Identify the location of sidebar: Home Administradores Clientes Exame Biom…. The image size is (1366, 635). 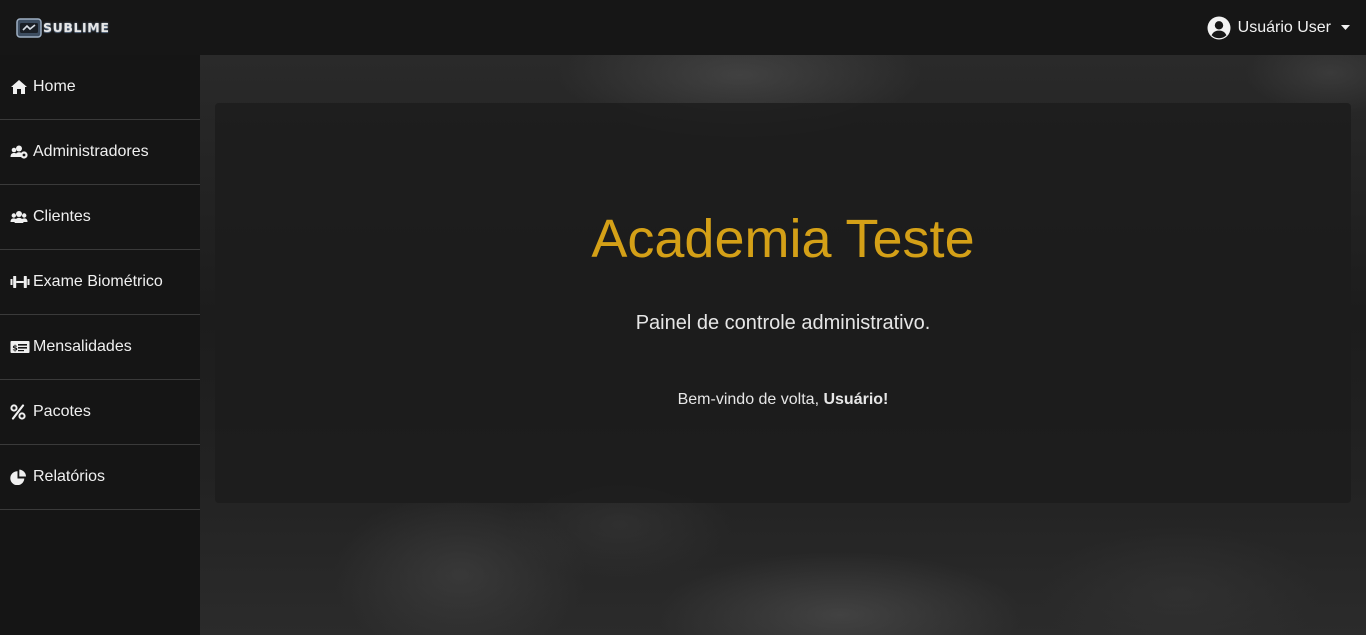
(100, 345).